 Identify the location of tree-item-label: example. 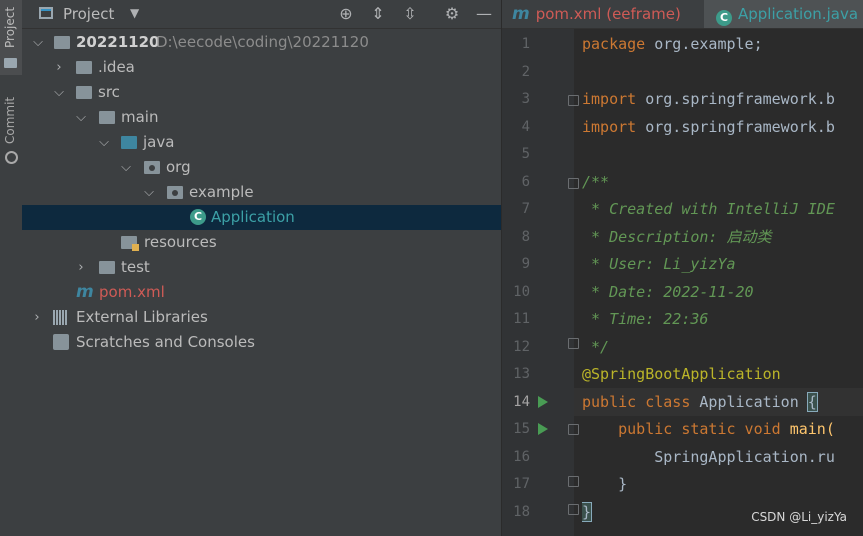
(221, 192).